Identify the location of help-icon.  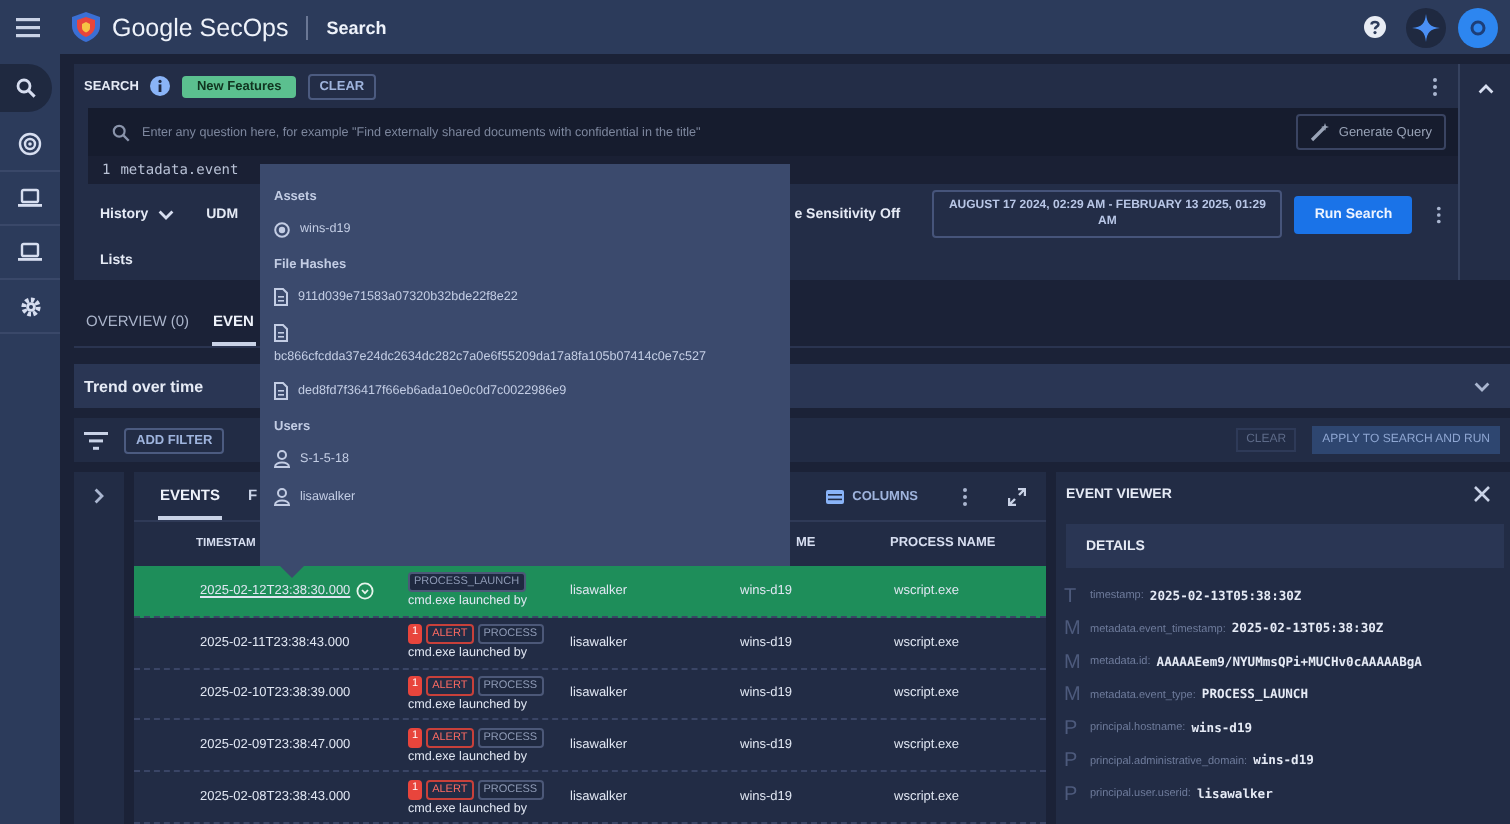
(1375, 27).